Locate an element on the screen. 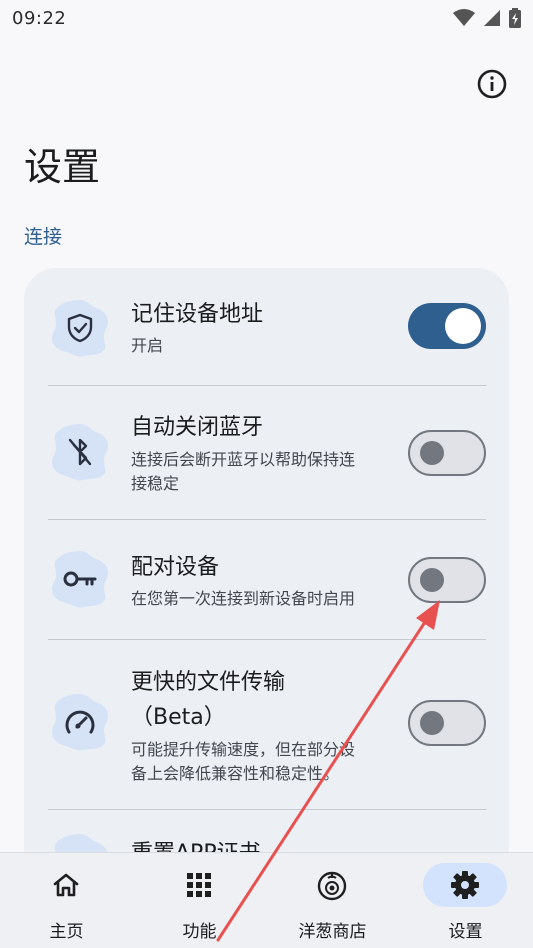  remember-address-toggle is located at coordinates (447, 326).